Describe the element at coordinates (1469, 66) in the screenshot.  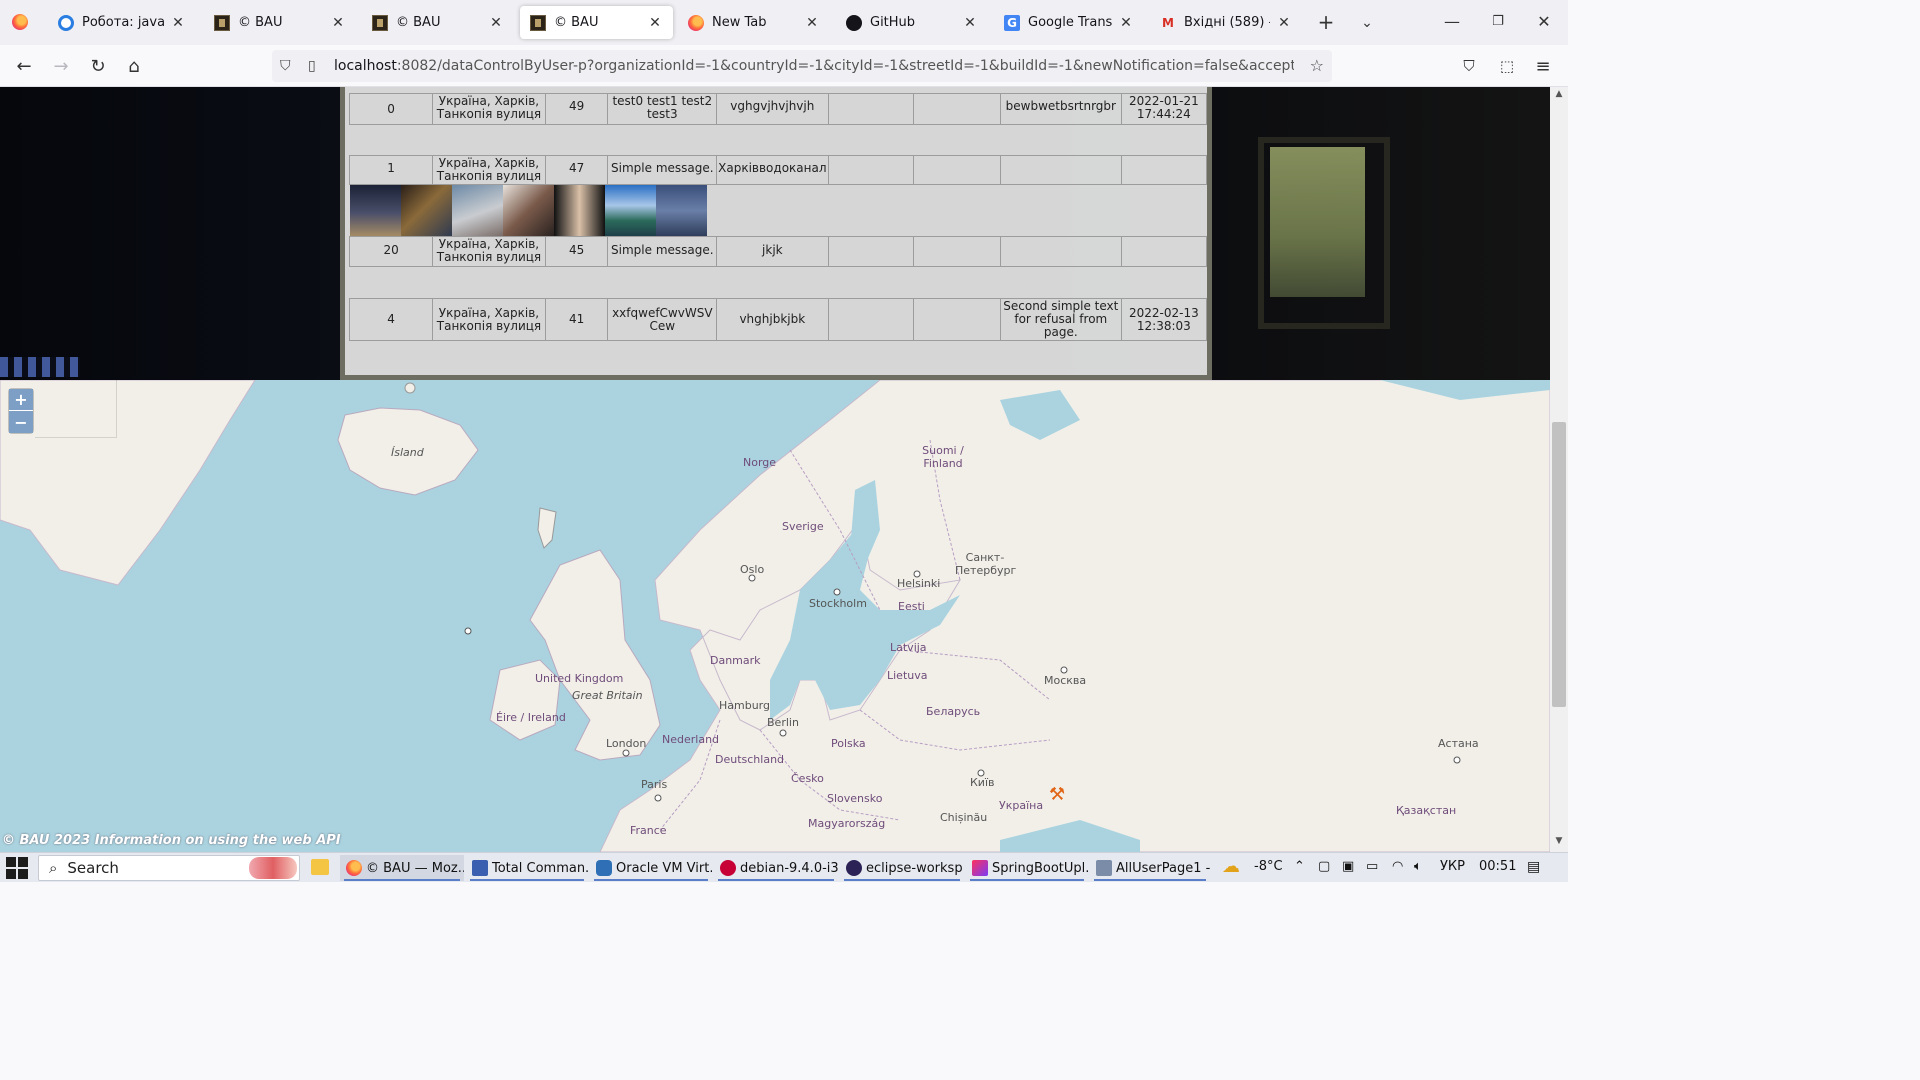
I see `pocket-icon: ⛉` at that location.